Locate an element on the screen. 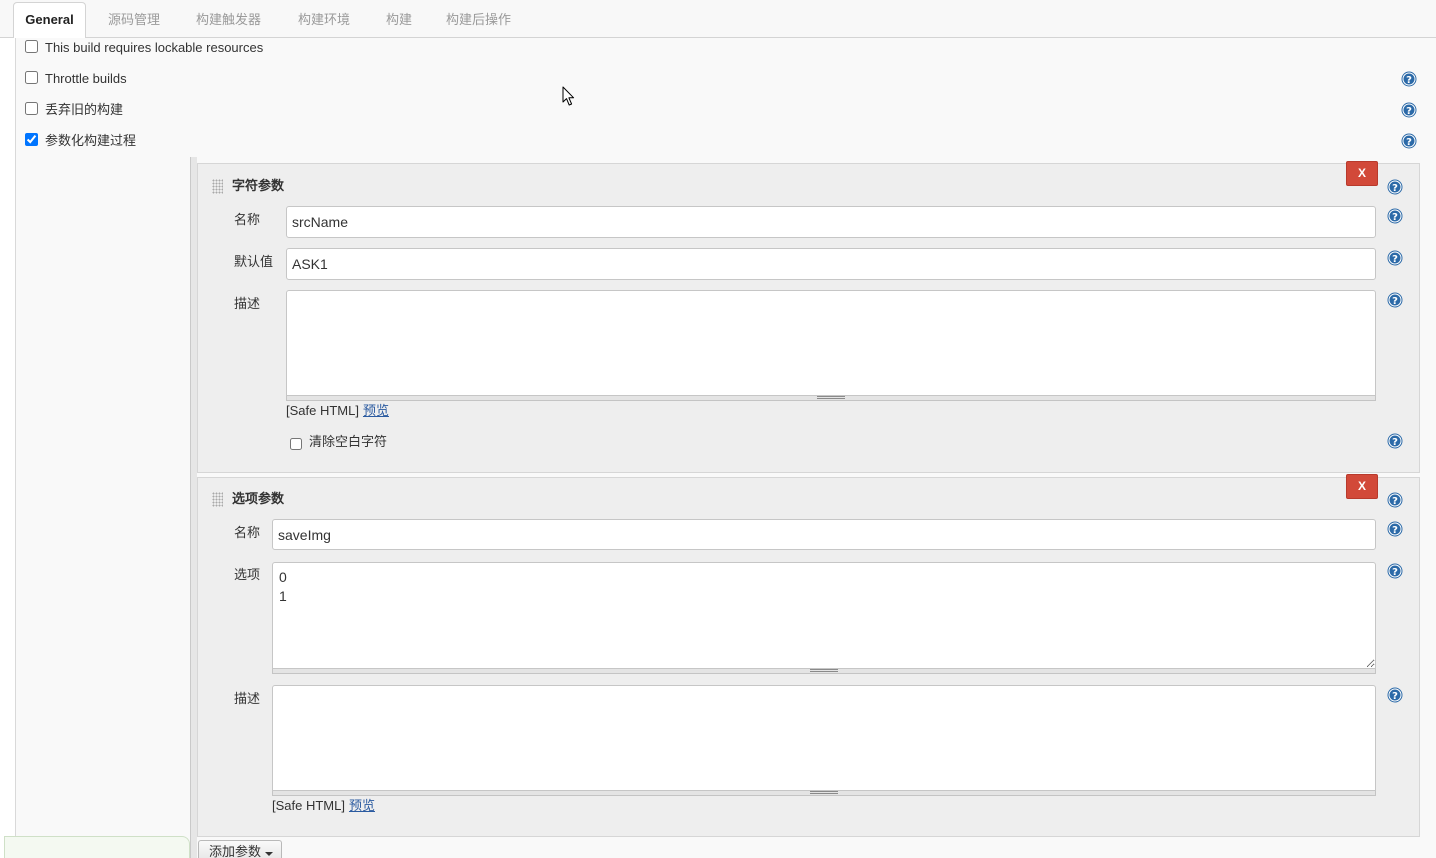 Image resolution: width=1436 pixels, height=858 pixels. option-parameterized-build: 参数化构建过程 ? is located at coordinates (718, 141).